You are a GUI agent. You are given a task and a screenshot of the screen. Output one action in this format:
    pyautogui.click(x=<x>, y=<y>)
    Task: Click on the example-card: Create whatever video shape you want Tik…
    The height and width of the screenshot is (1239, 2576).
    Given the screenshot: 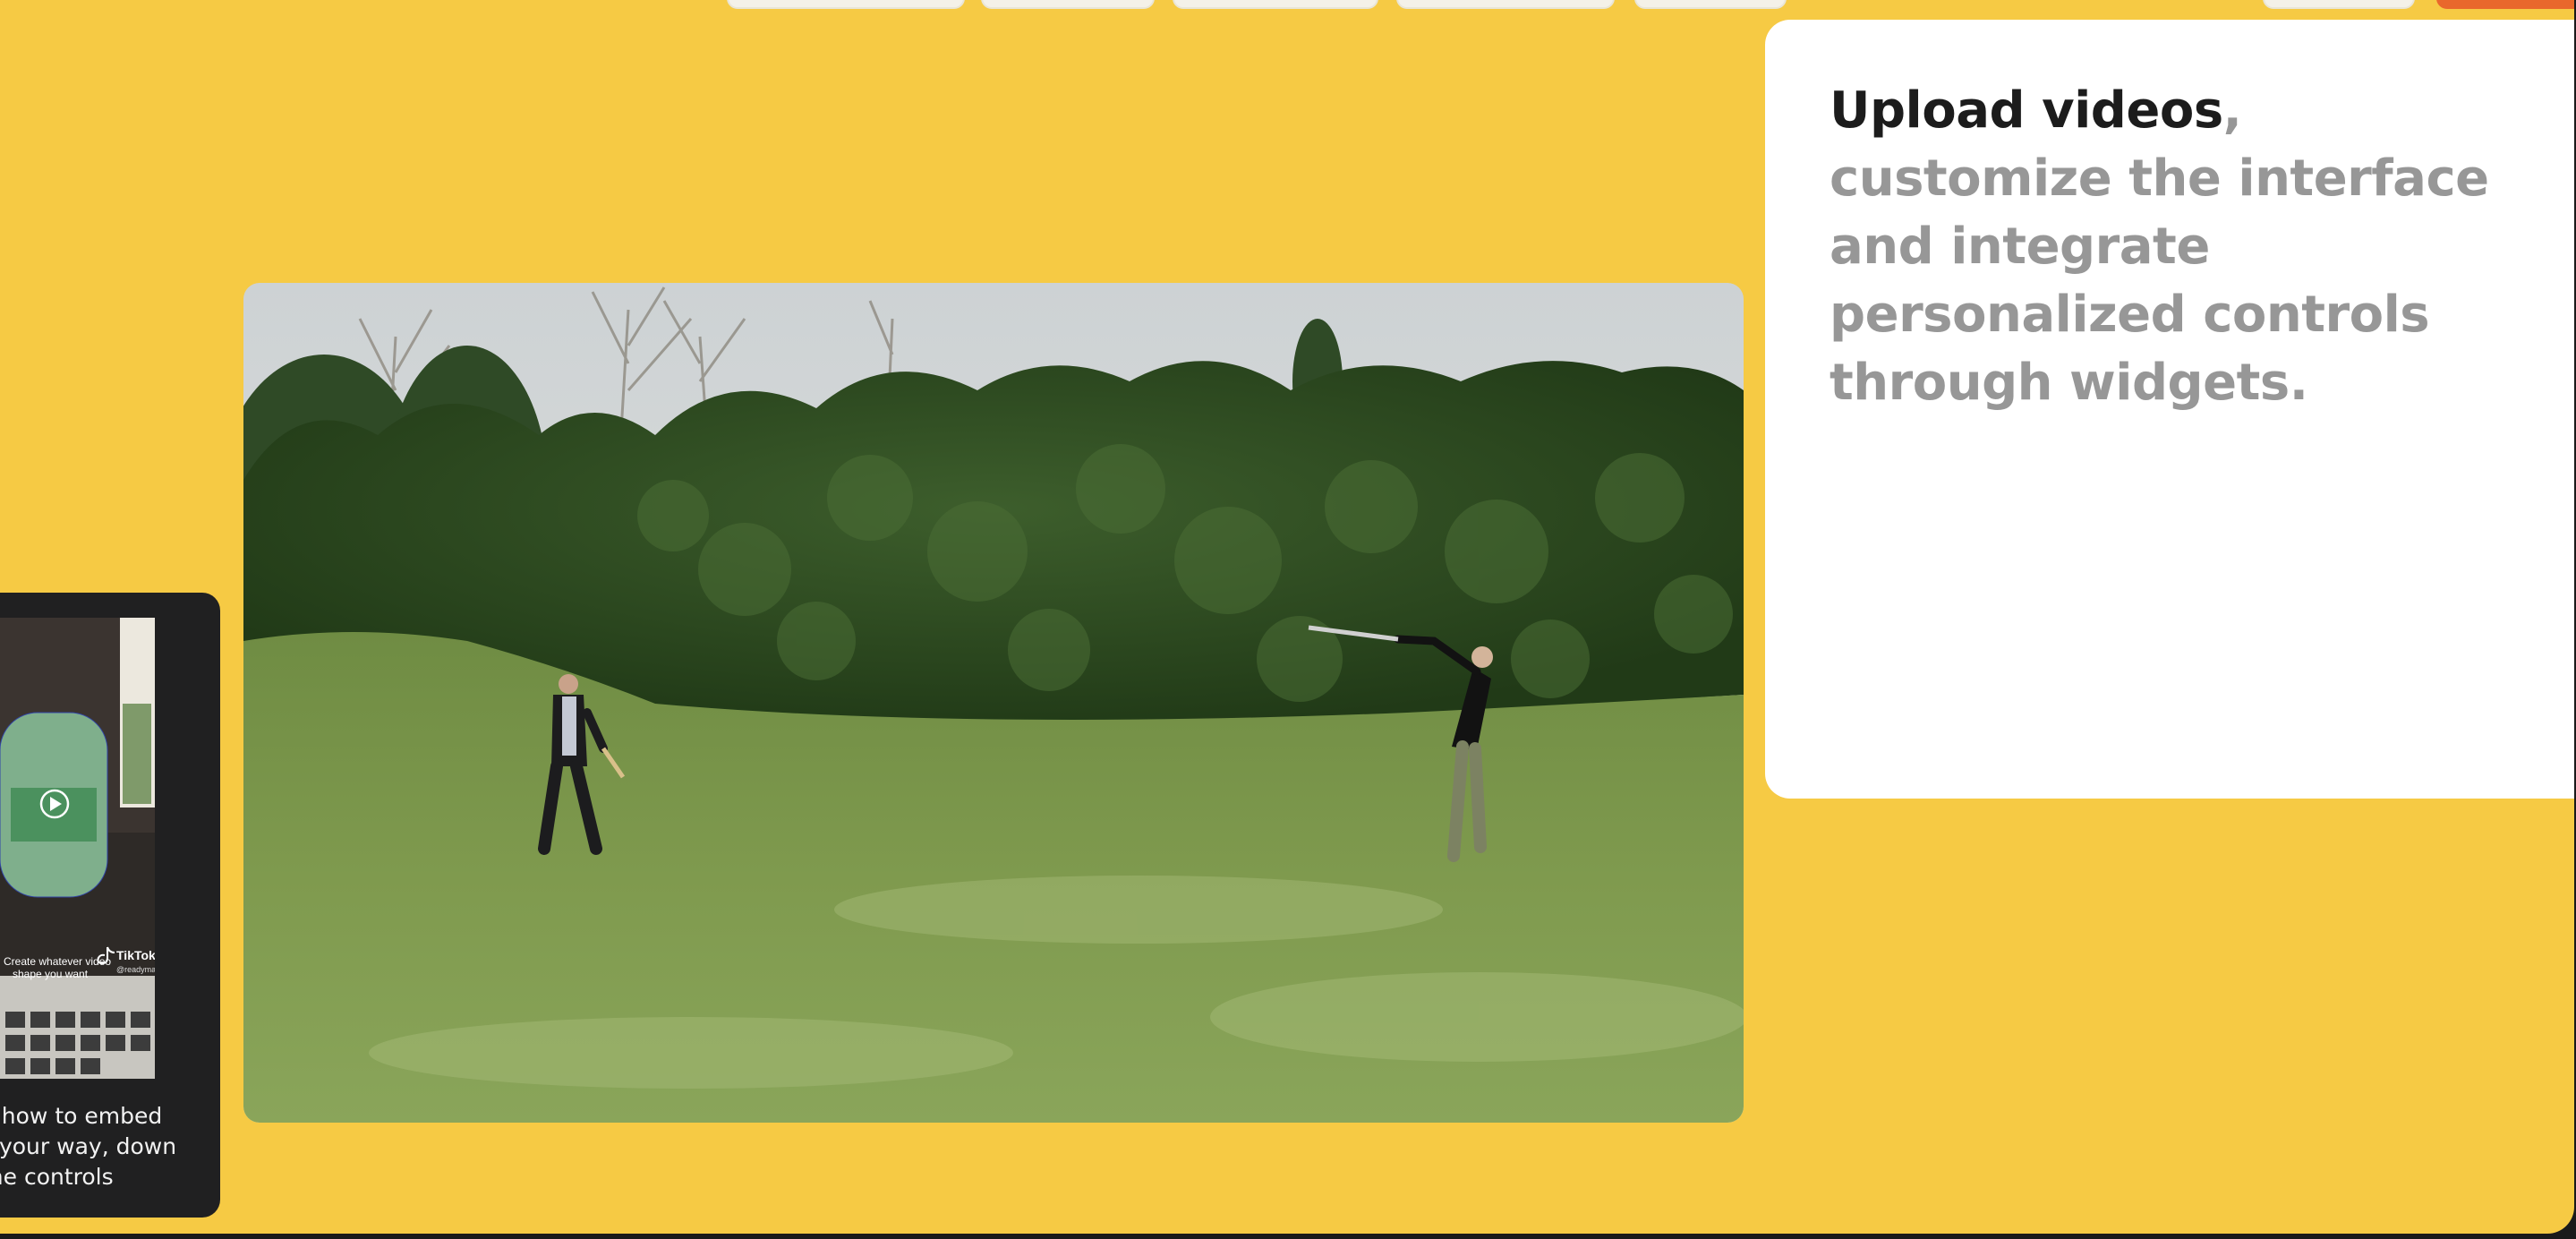 What is the action you would take?
    pyautogui.click(x=110, y=905)
    